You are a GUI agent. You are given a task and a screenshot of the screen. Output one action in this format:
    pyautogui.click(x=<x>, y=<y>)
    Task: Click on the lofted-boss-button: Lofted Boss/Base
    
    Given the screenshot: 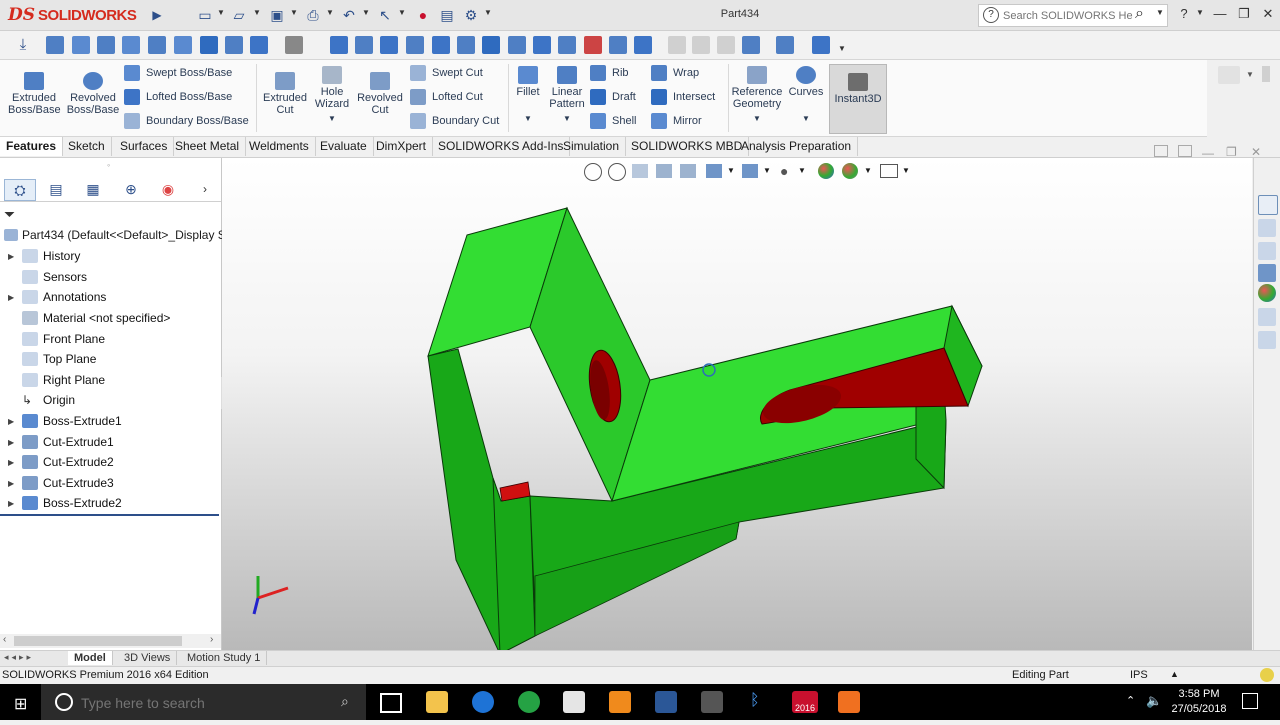 What is the action you would take?
    pyautogui.click(x=178, y=97)
    